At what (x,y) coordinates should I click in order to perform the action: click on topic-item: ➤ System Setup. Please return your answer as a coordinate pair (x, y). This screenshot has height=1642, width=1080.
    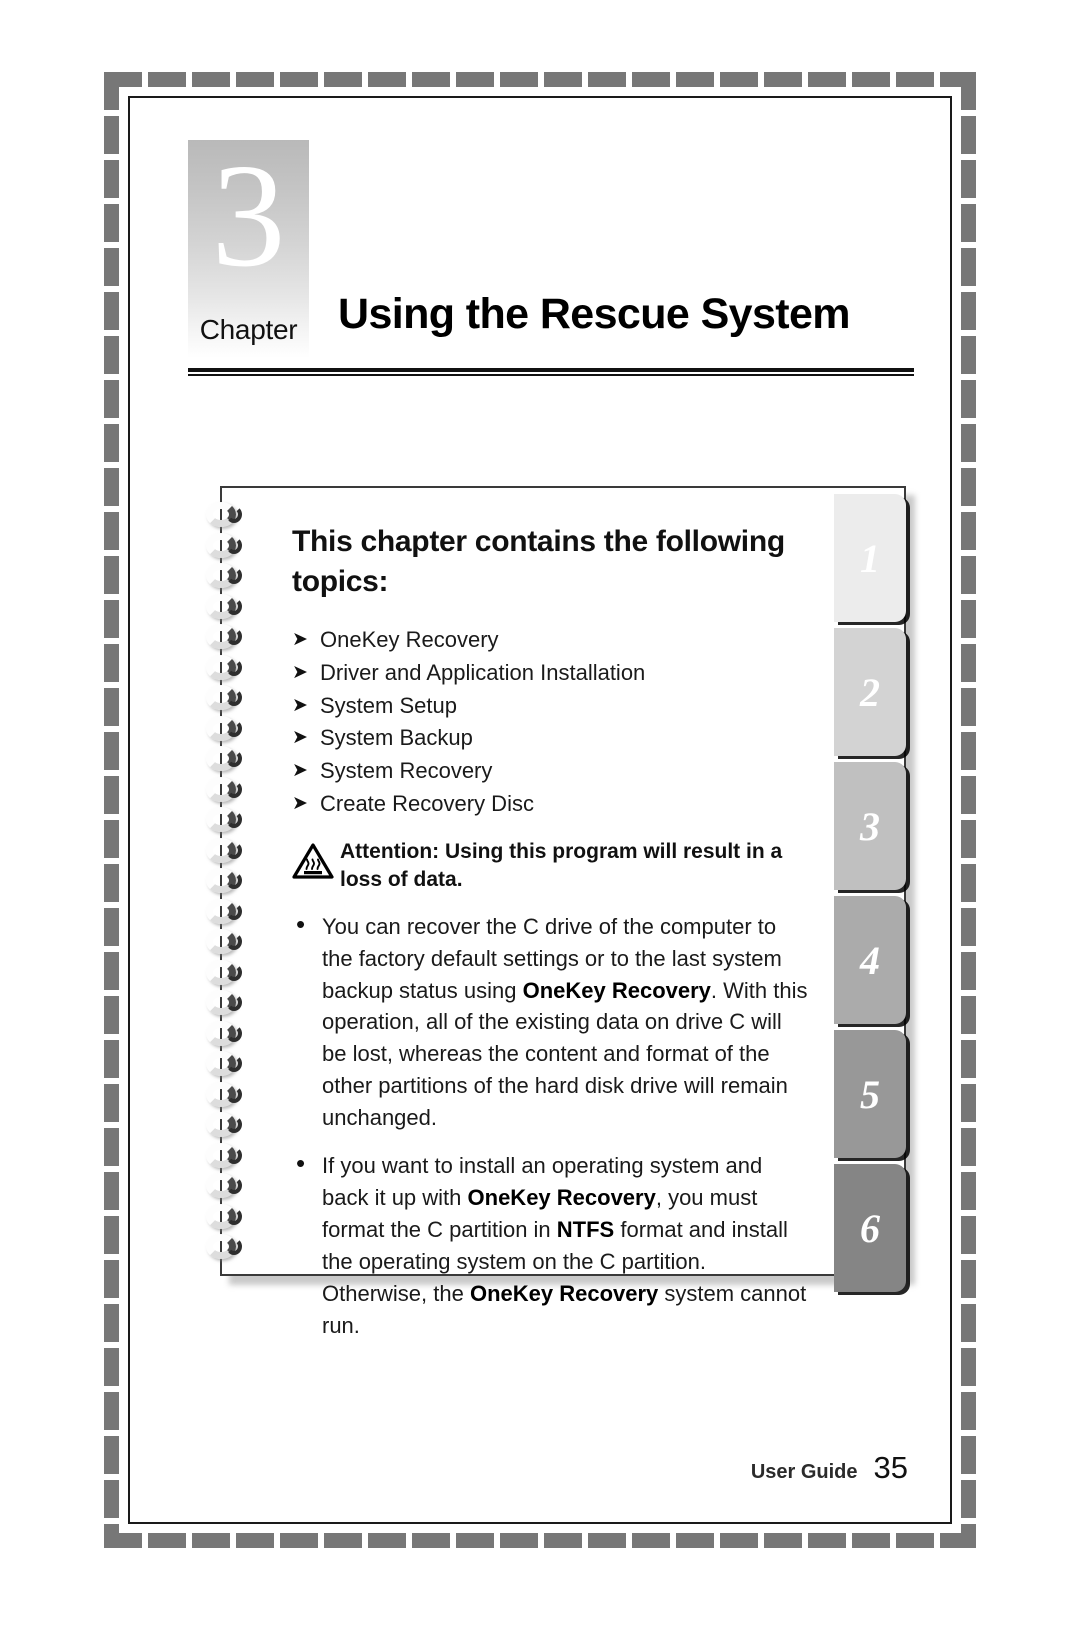
    Looking at the image, I should click on (552, 706).